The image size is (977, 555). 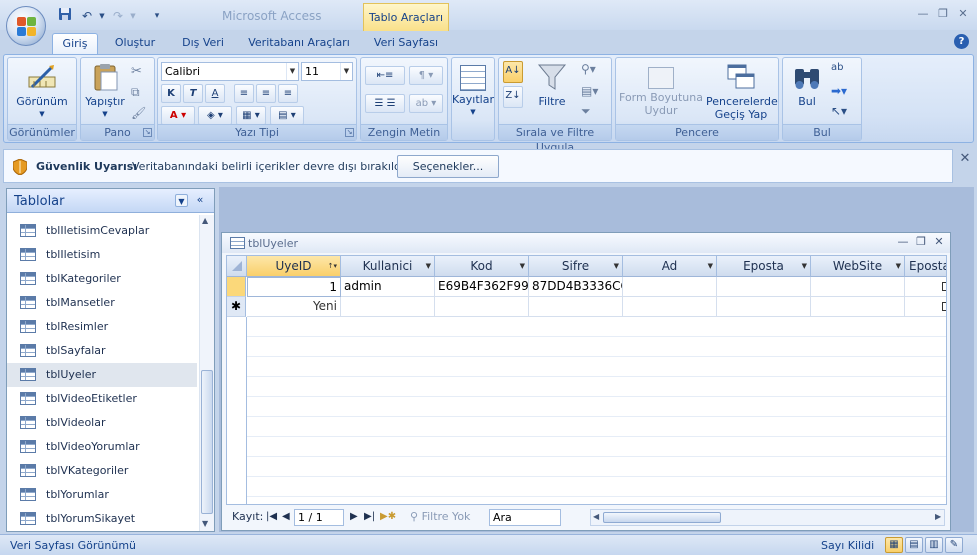 What do you see at coordinates (473, 90) in the screenshot?
I see `records-button: Kayıtlar ▼` at bounding box center [473, 90].